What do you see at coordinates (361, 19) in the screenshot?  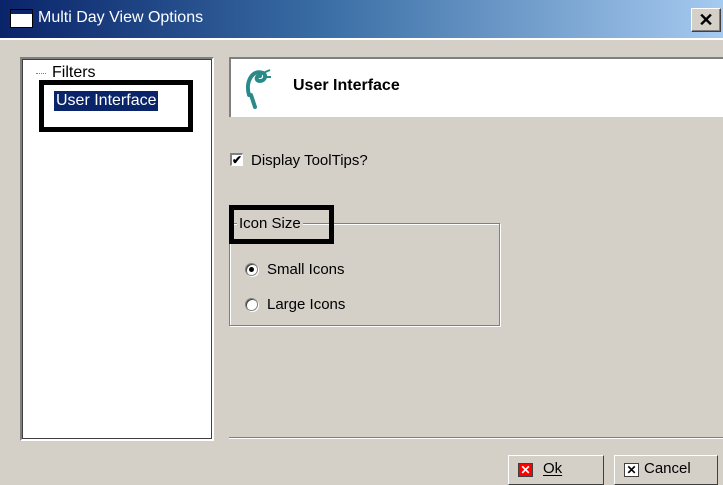 I see `title-bar: Multi Day View Options ✕` at bounding box center [361, 19].